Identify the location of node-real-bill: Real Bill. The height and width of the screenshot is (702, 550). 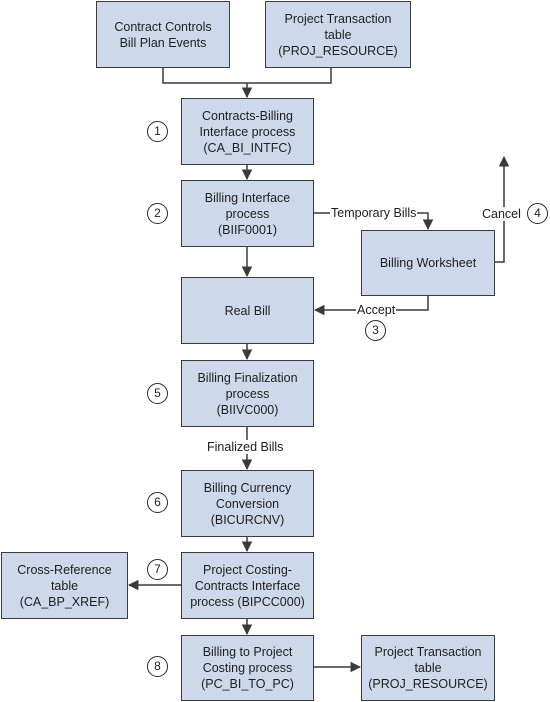
(247, 310).